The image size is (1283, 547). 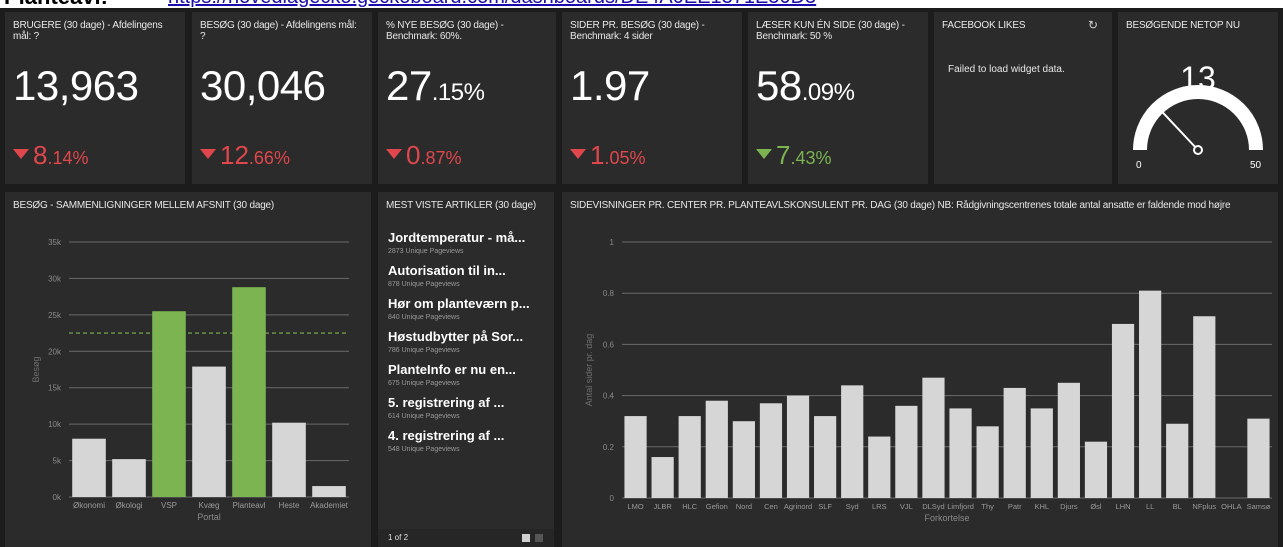 I want to click on gauge-track, so click(x=1198, y=118).